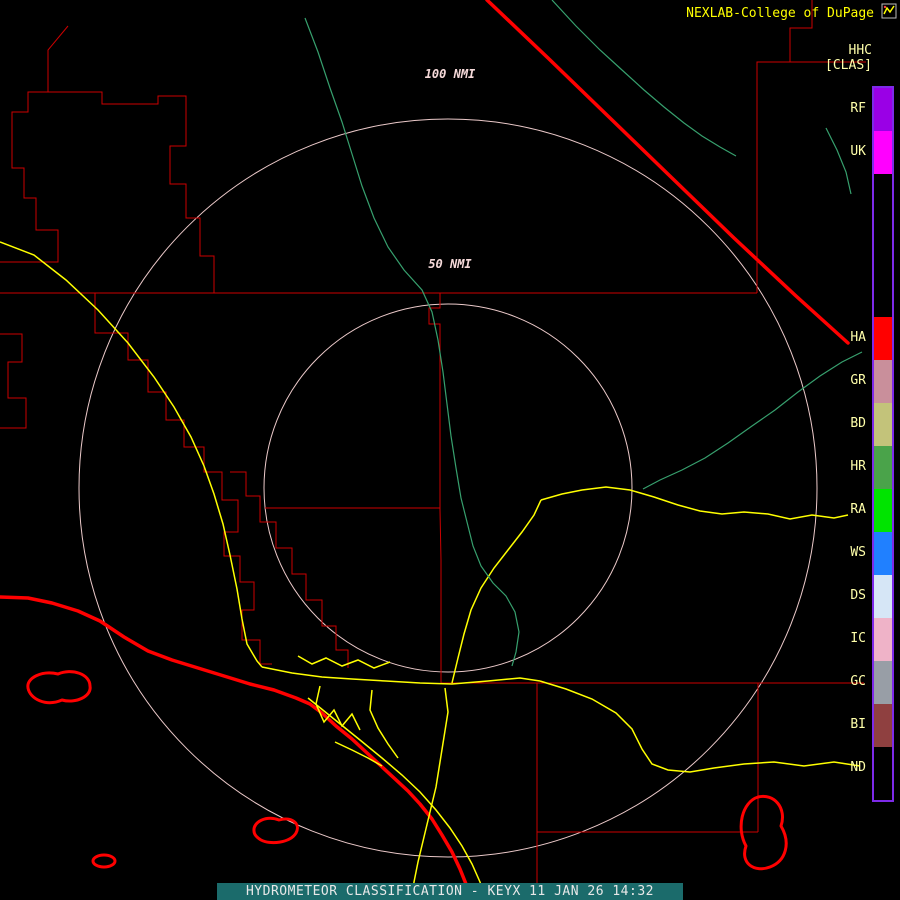 The width and height of the screenshot is (900, 900). Describe the element at coordinates (883, 152) in the screenshot. I see `colorbar-seg-uk` at that location.